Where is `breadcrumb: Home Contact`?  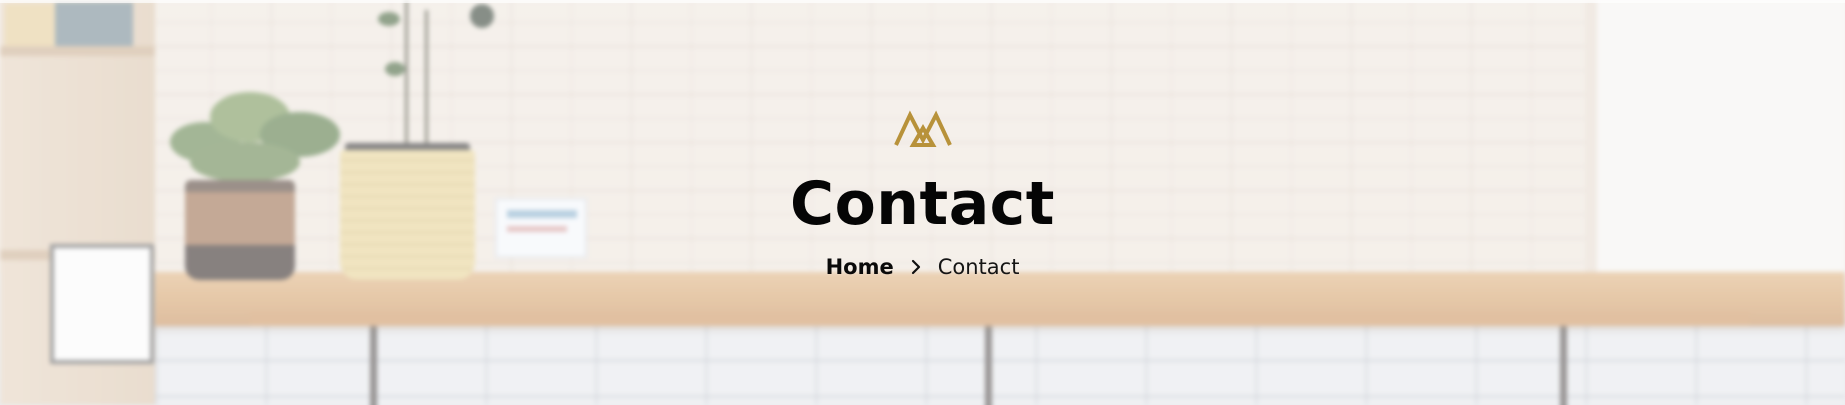 breadcrumb: Home Contact is located at coordinates (922, 267).